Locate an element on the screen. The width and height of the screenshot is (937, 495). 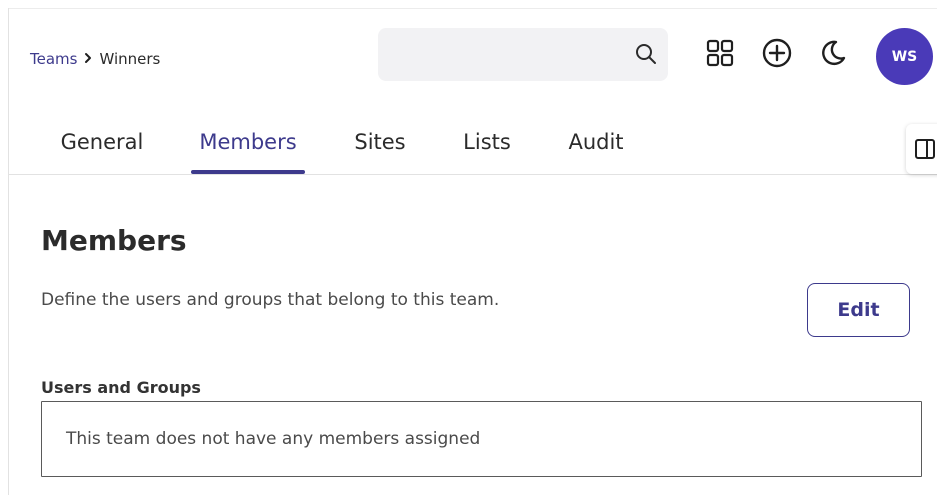
theme-toggle-button is located at coordinates (833, 53).